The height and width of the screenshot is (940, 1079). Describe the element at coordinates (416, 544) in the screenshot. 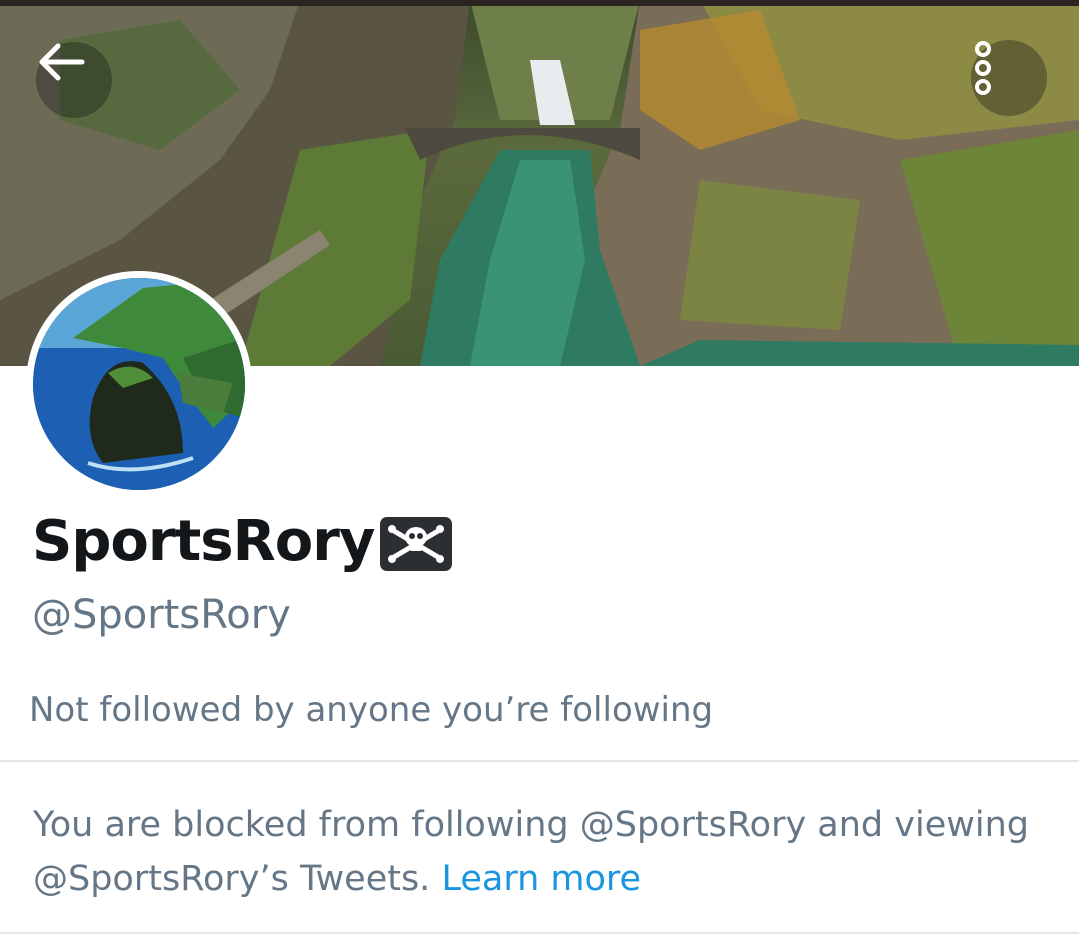

I see `skull-crossbones-icon` at that location.